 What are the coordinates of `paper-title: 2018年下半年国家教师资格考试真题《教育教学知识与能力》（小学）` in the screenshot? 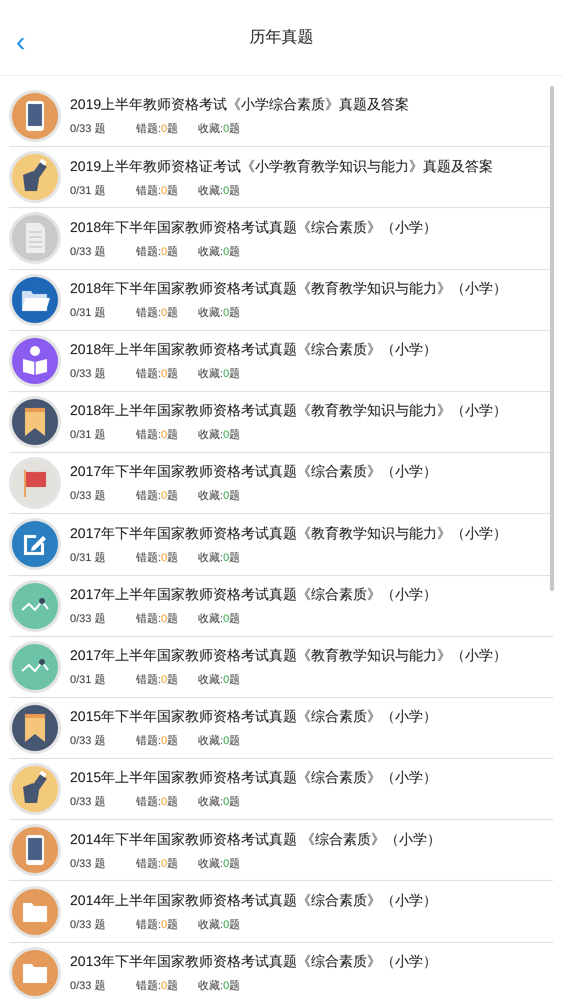 It's located at (289, 288).